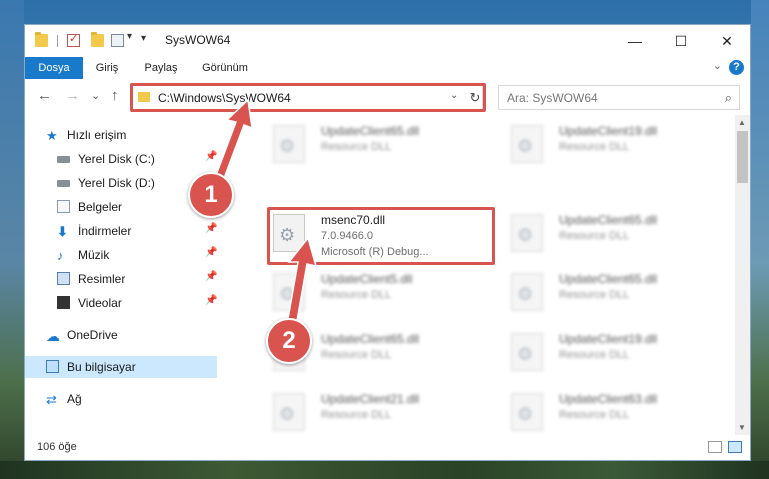 The width and height of the screenshot is (769, 479). What do you see at coordinates (211, 195) in the screenshot?
I see `step-1-badge: 1` at bounding box center [211, 195].